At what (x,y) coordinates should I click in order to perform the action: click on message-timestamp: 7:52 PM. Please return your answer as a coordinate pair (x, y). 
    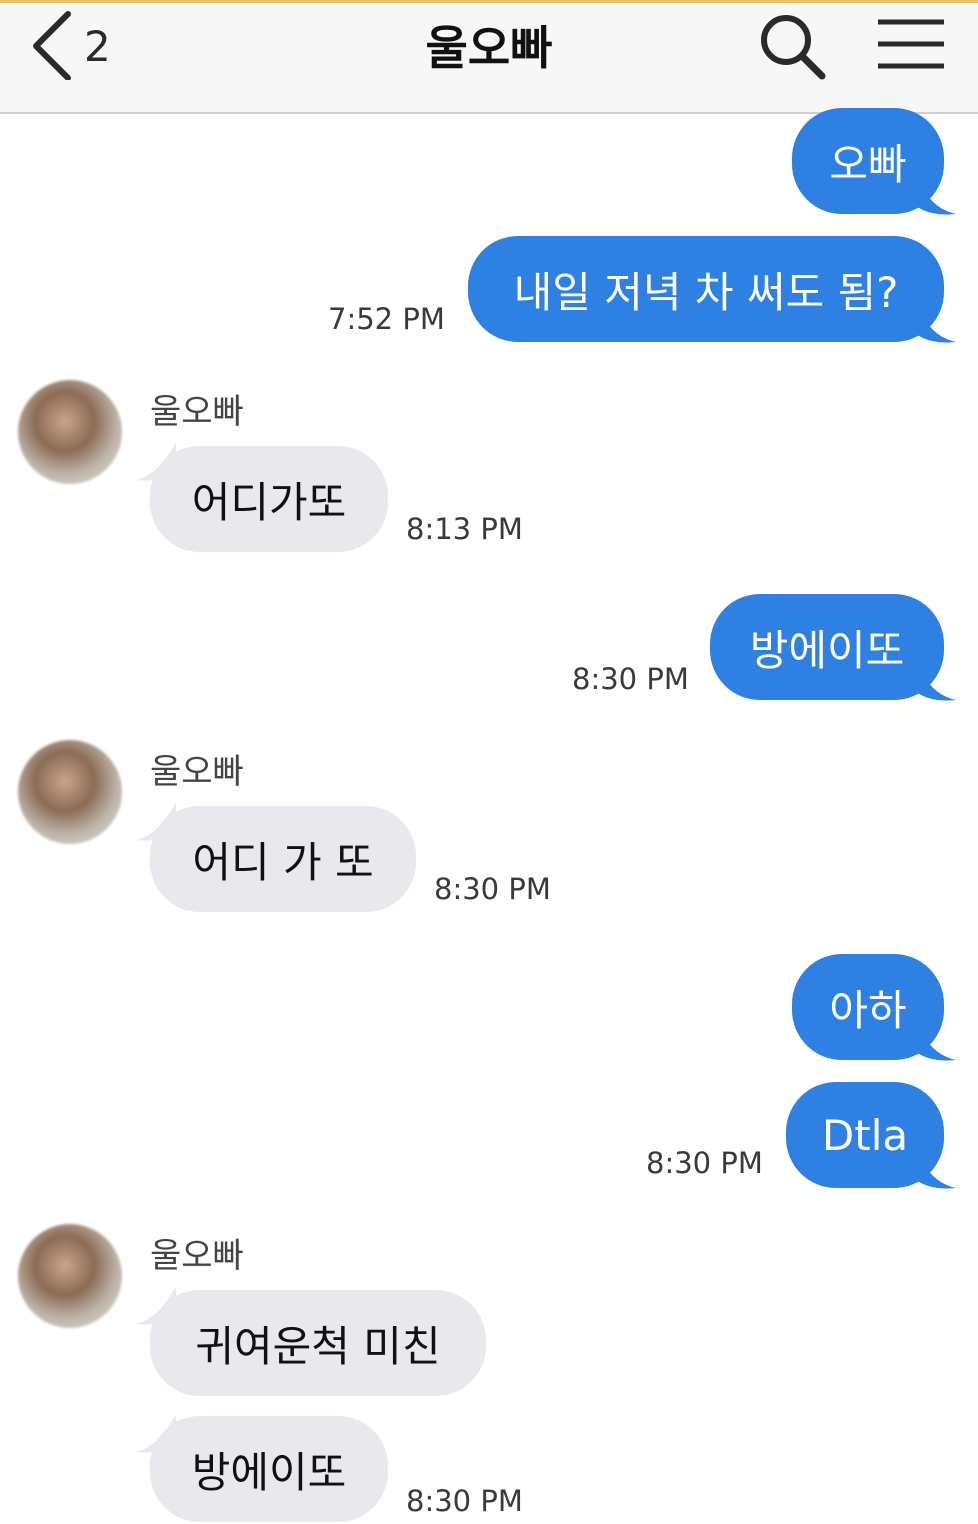
    Looking at the image, I should click on (386, 319).